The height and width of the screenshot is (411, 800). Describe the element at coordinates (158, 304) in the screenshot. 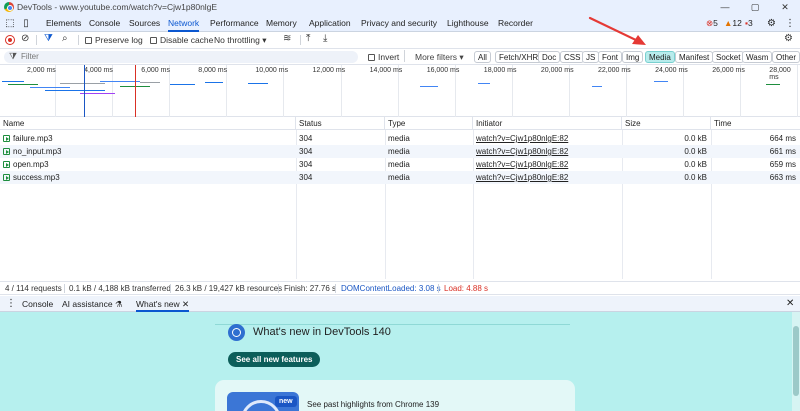

I see `whats-new-label: What's new` at that location.